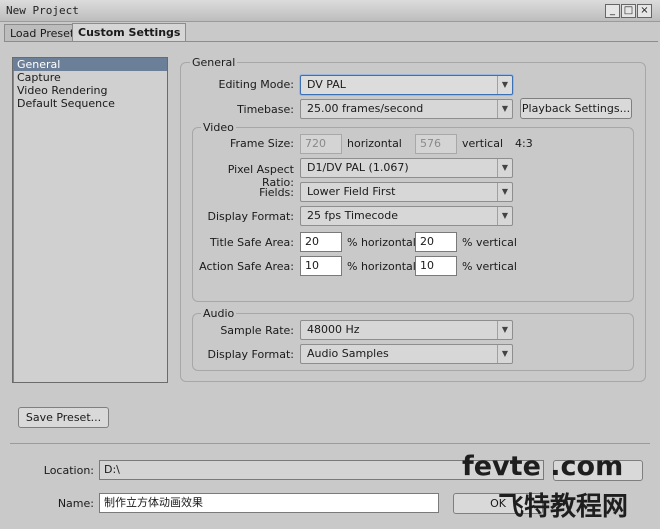  I want to click on audio-display-format-dropdown: Audio Samples ▼, so click(406, 354).